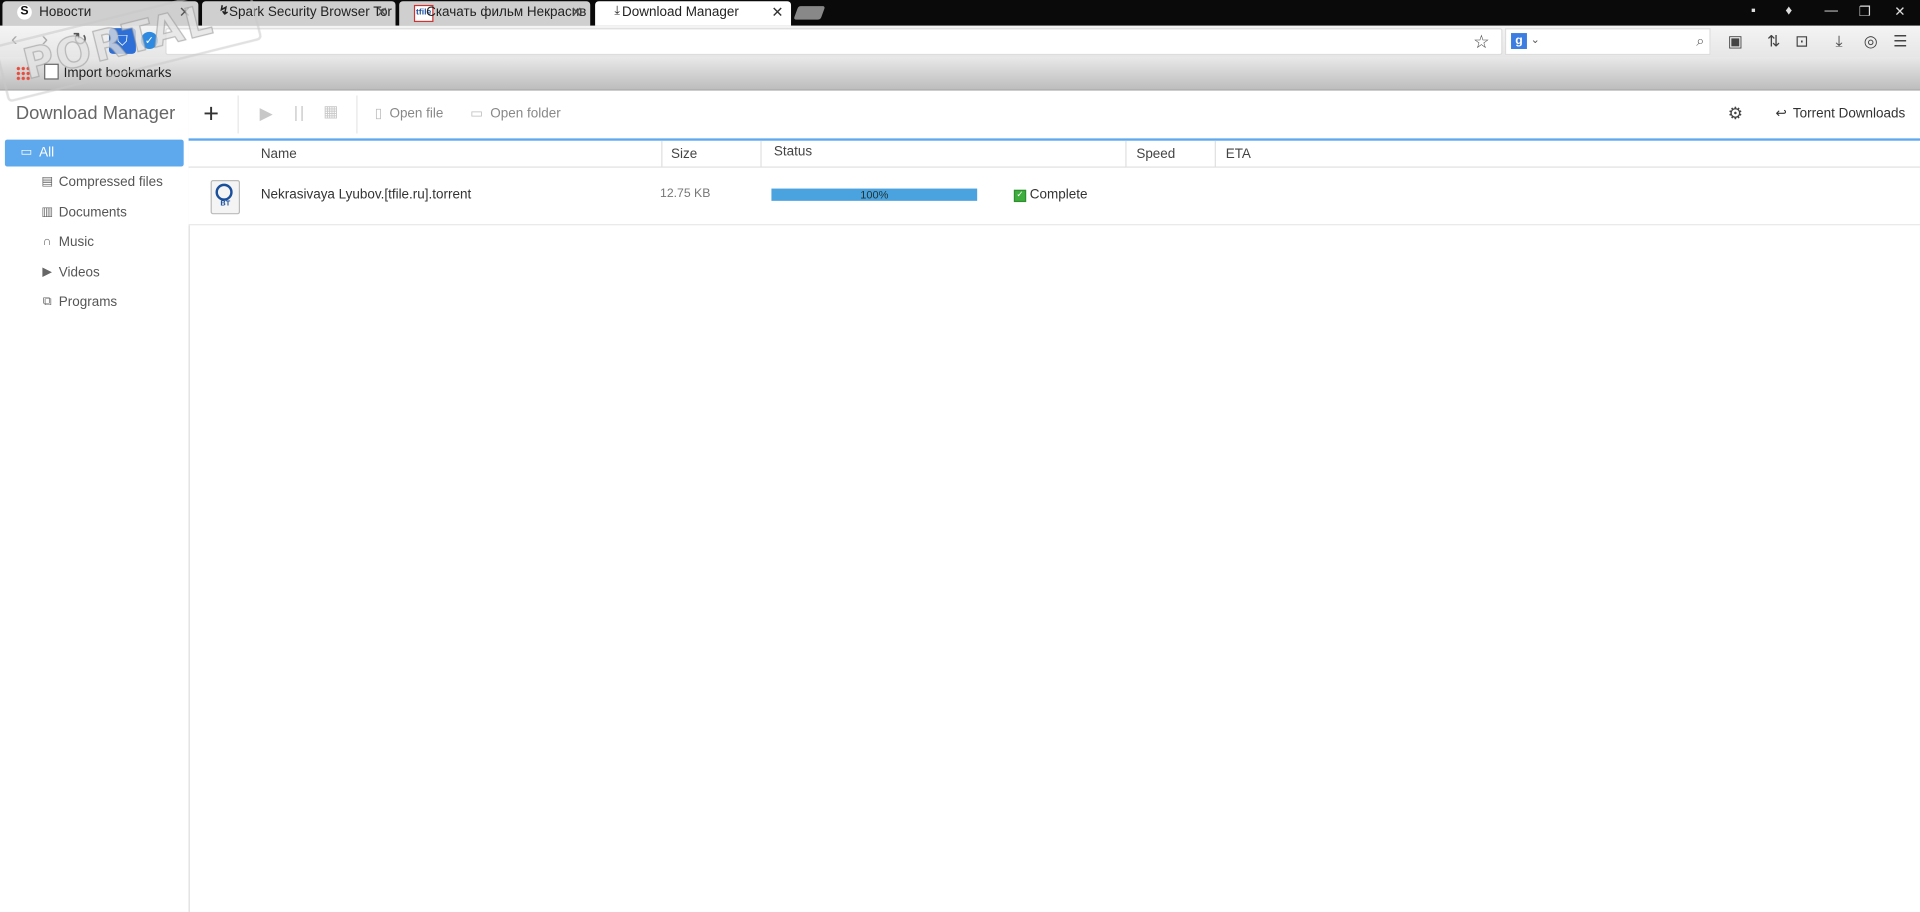 The height and width of the screenshot is (912, 1920). Describe the element at coordinates (1054, 154) in the screenshot. I see `table-header: Name Size Status Speed ETA` at that location.